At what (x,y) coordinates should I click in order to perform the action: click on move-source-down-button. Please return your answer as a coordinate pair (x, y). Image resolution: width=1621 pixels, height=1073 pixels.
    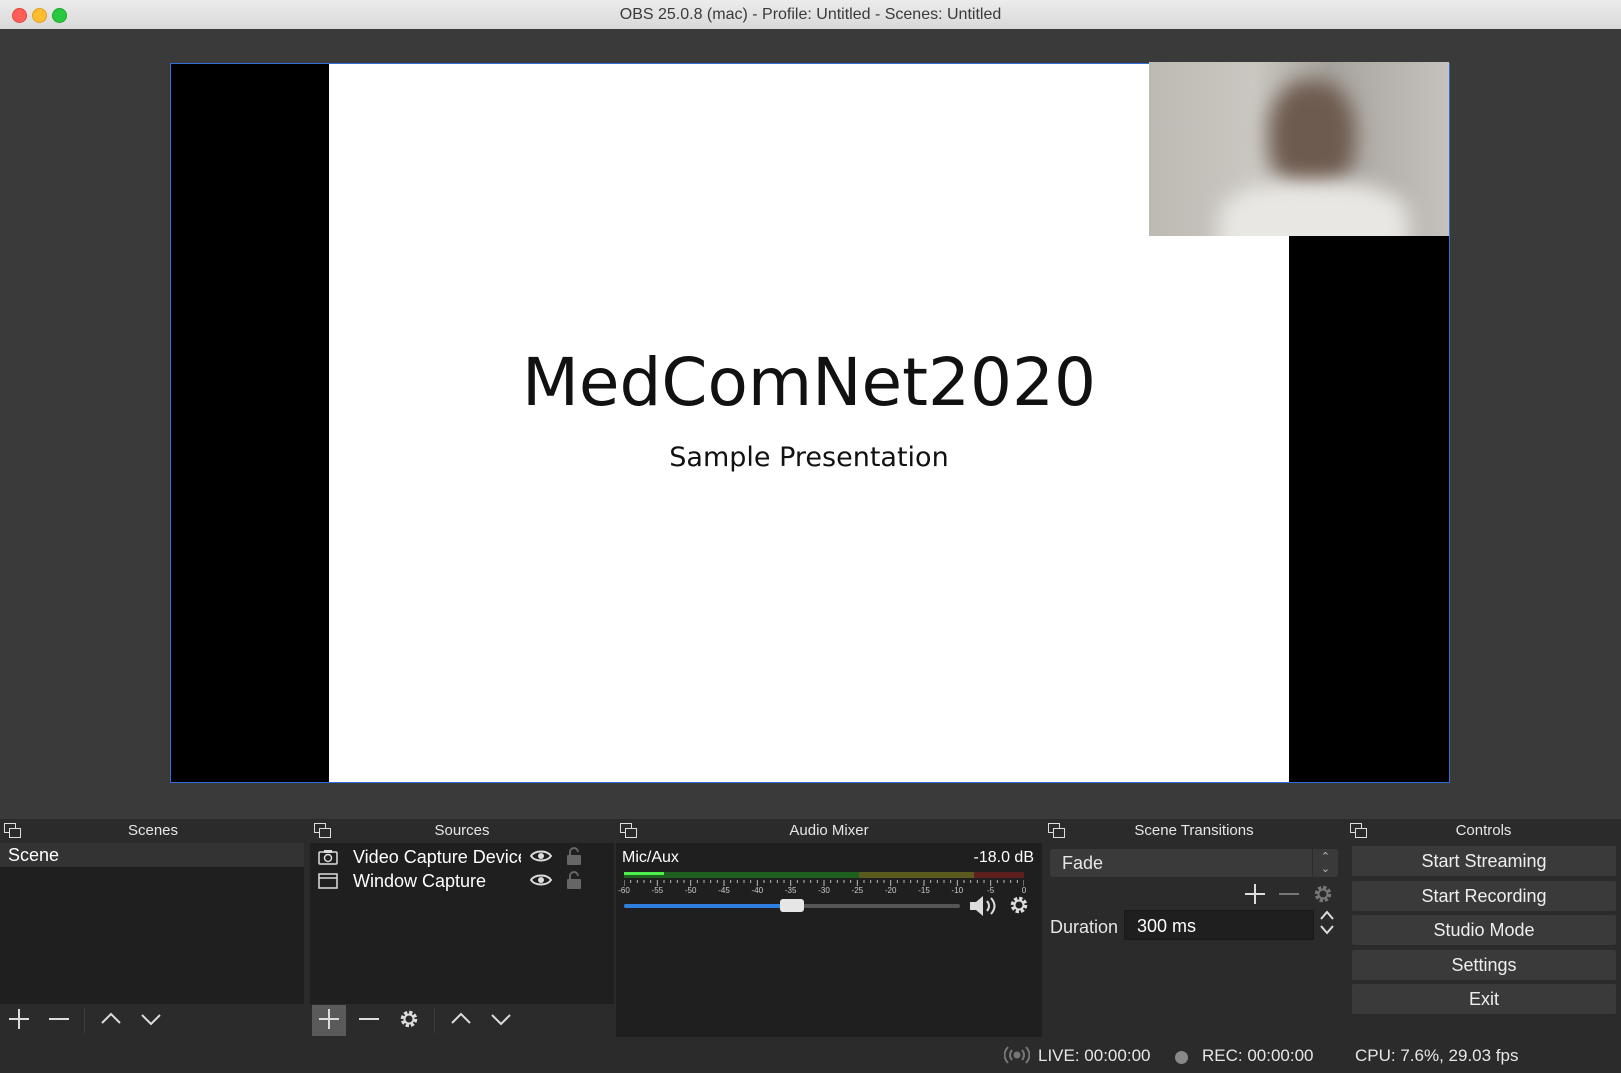
    Looking at the image, I should click on (501, 1020).